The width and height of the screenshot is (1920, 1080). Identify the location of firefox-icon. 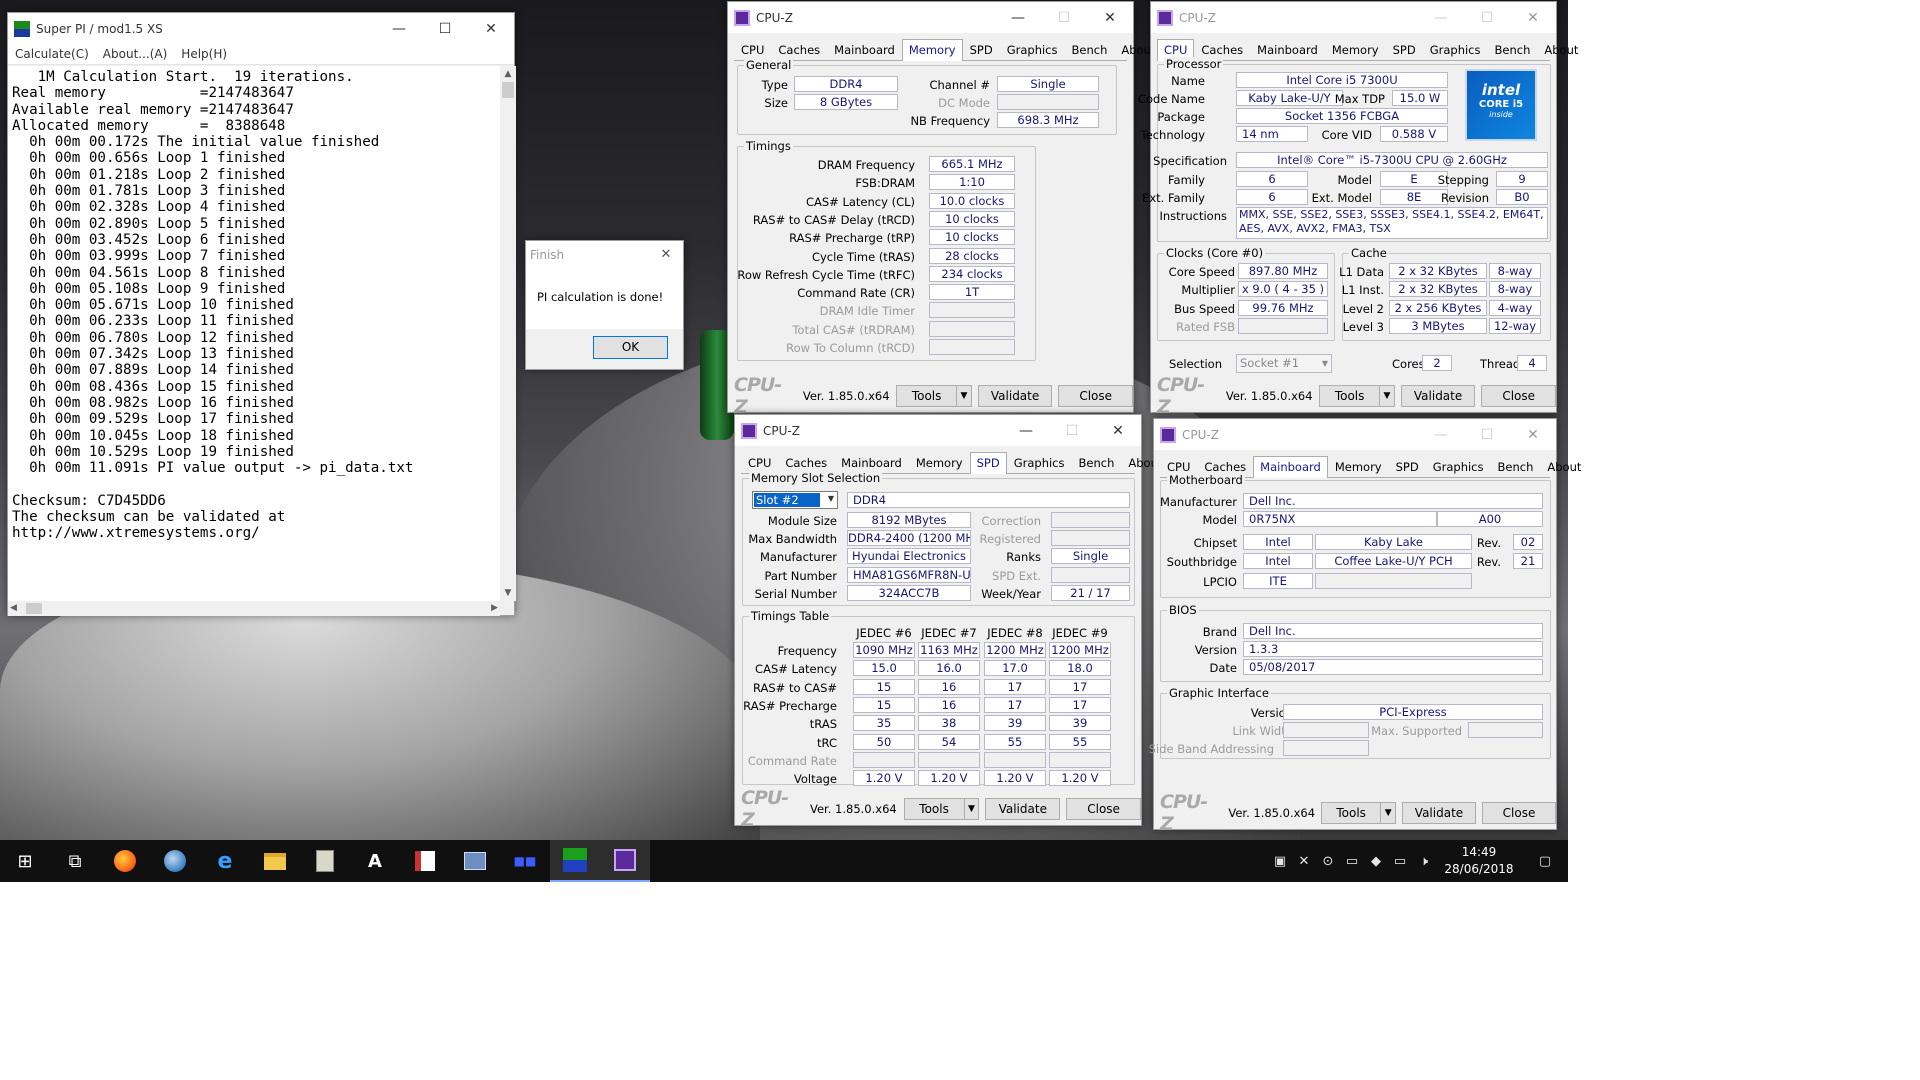
(125, 861).